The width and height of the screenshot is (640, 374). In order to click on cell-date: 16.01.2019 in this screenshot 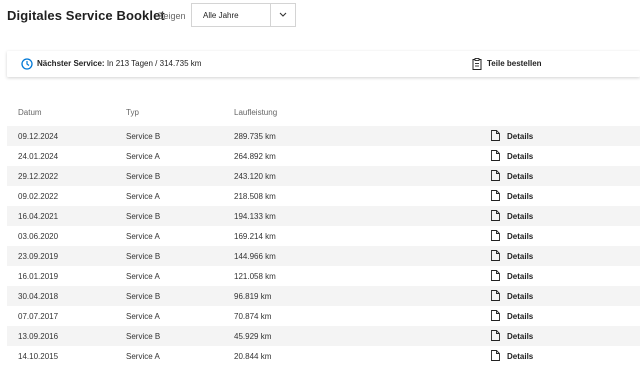, I will do `click(38, 276)`.